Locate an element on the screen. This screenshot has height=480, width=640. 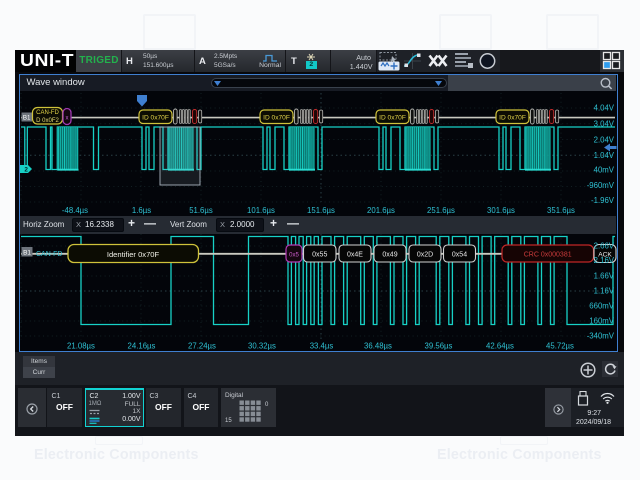
svg-text: 21.08µs is located at coordinates (81, 346).